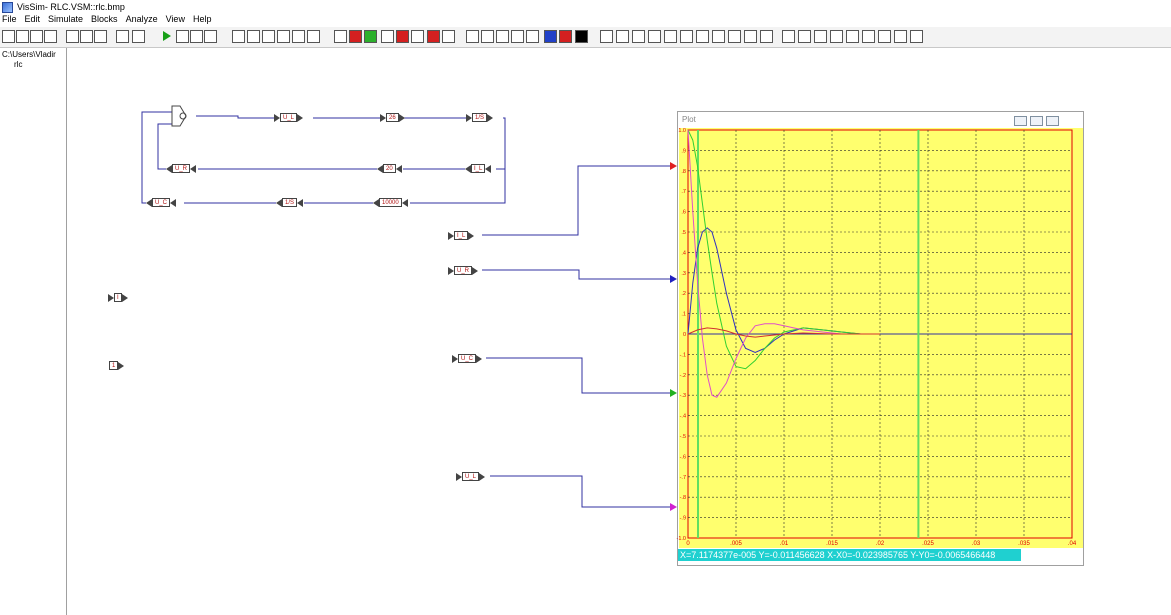  I want to click on connector-icon, so click(122, 36).